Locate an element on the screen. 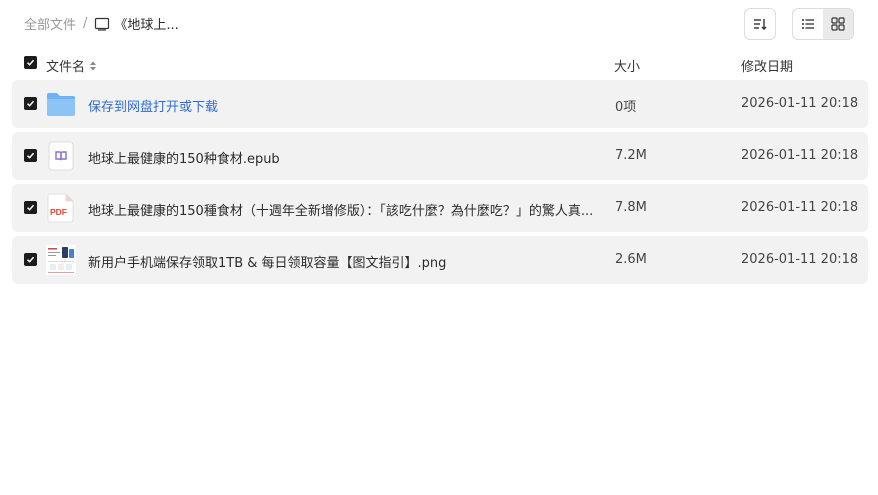 This screenshot has height=495, width=878. select-all-checkbox is located at coordinates (30, 62).